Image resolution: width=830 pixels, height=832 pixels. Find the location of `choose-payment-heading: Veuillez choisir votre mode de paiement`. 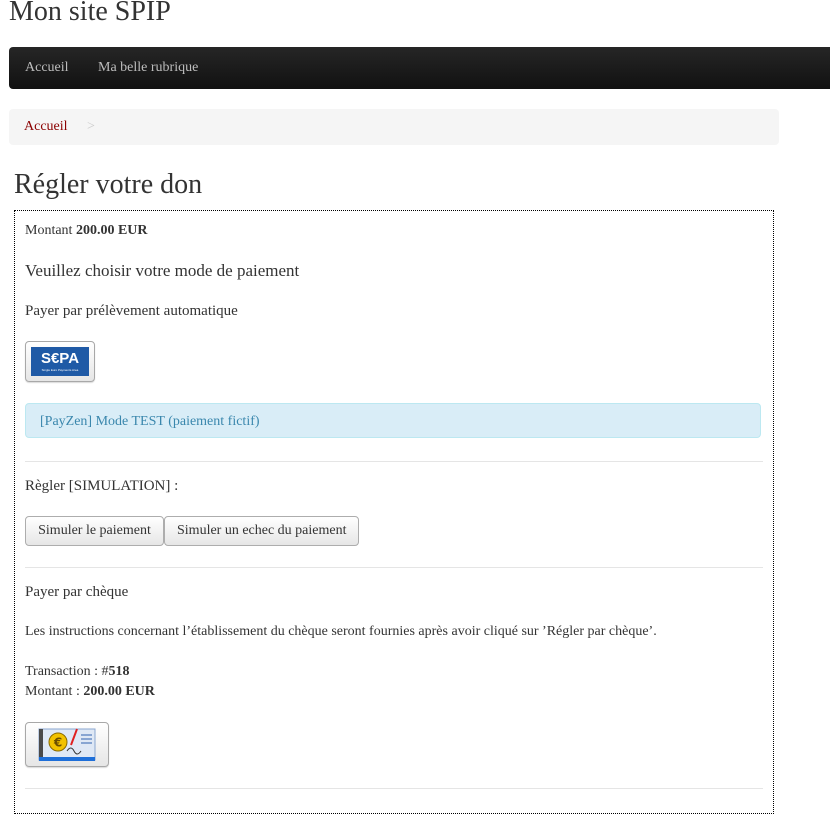

choose-payment-heading: Veuillez choisir votre mode de paiement is located at coordinates (162, 270).